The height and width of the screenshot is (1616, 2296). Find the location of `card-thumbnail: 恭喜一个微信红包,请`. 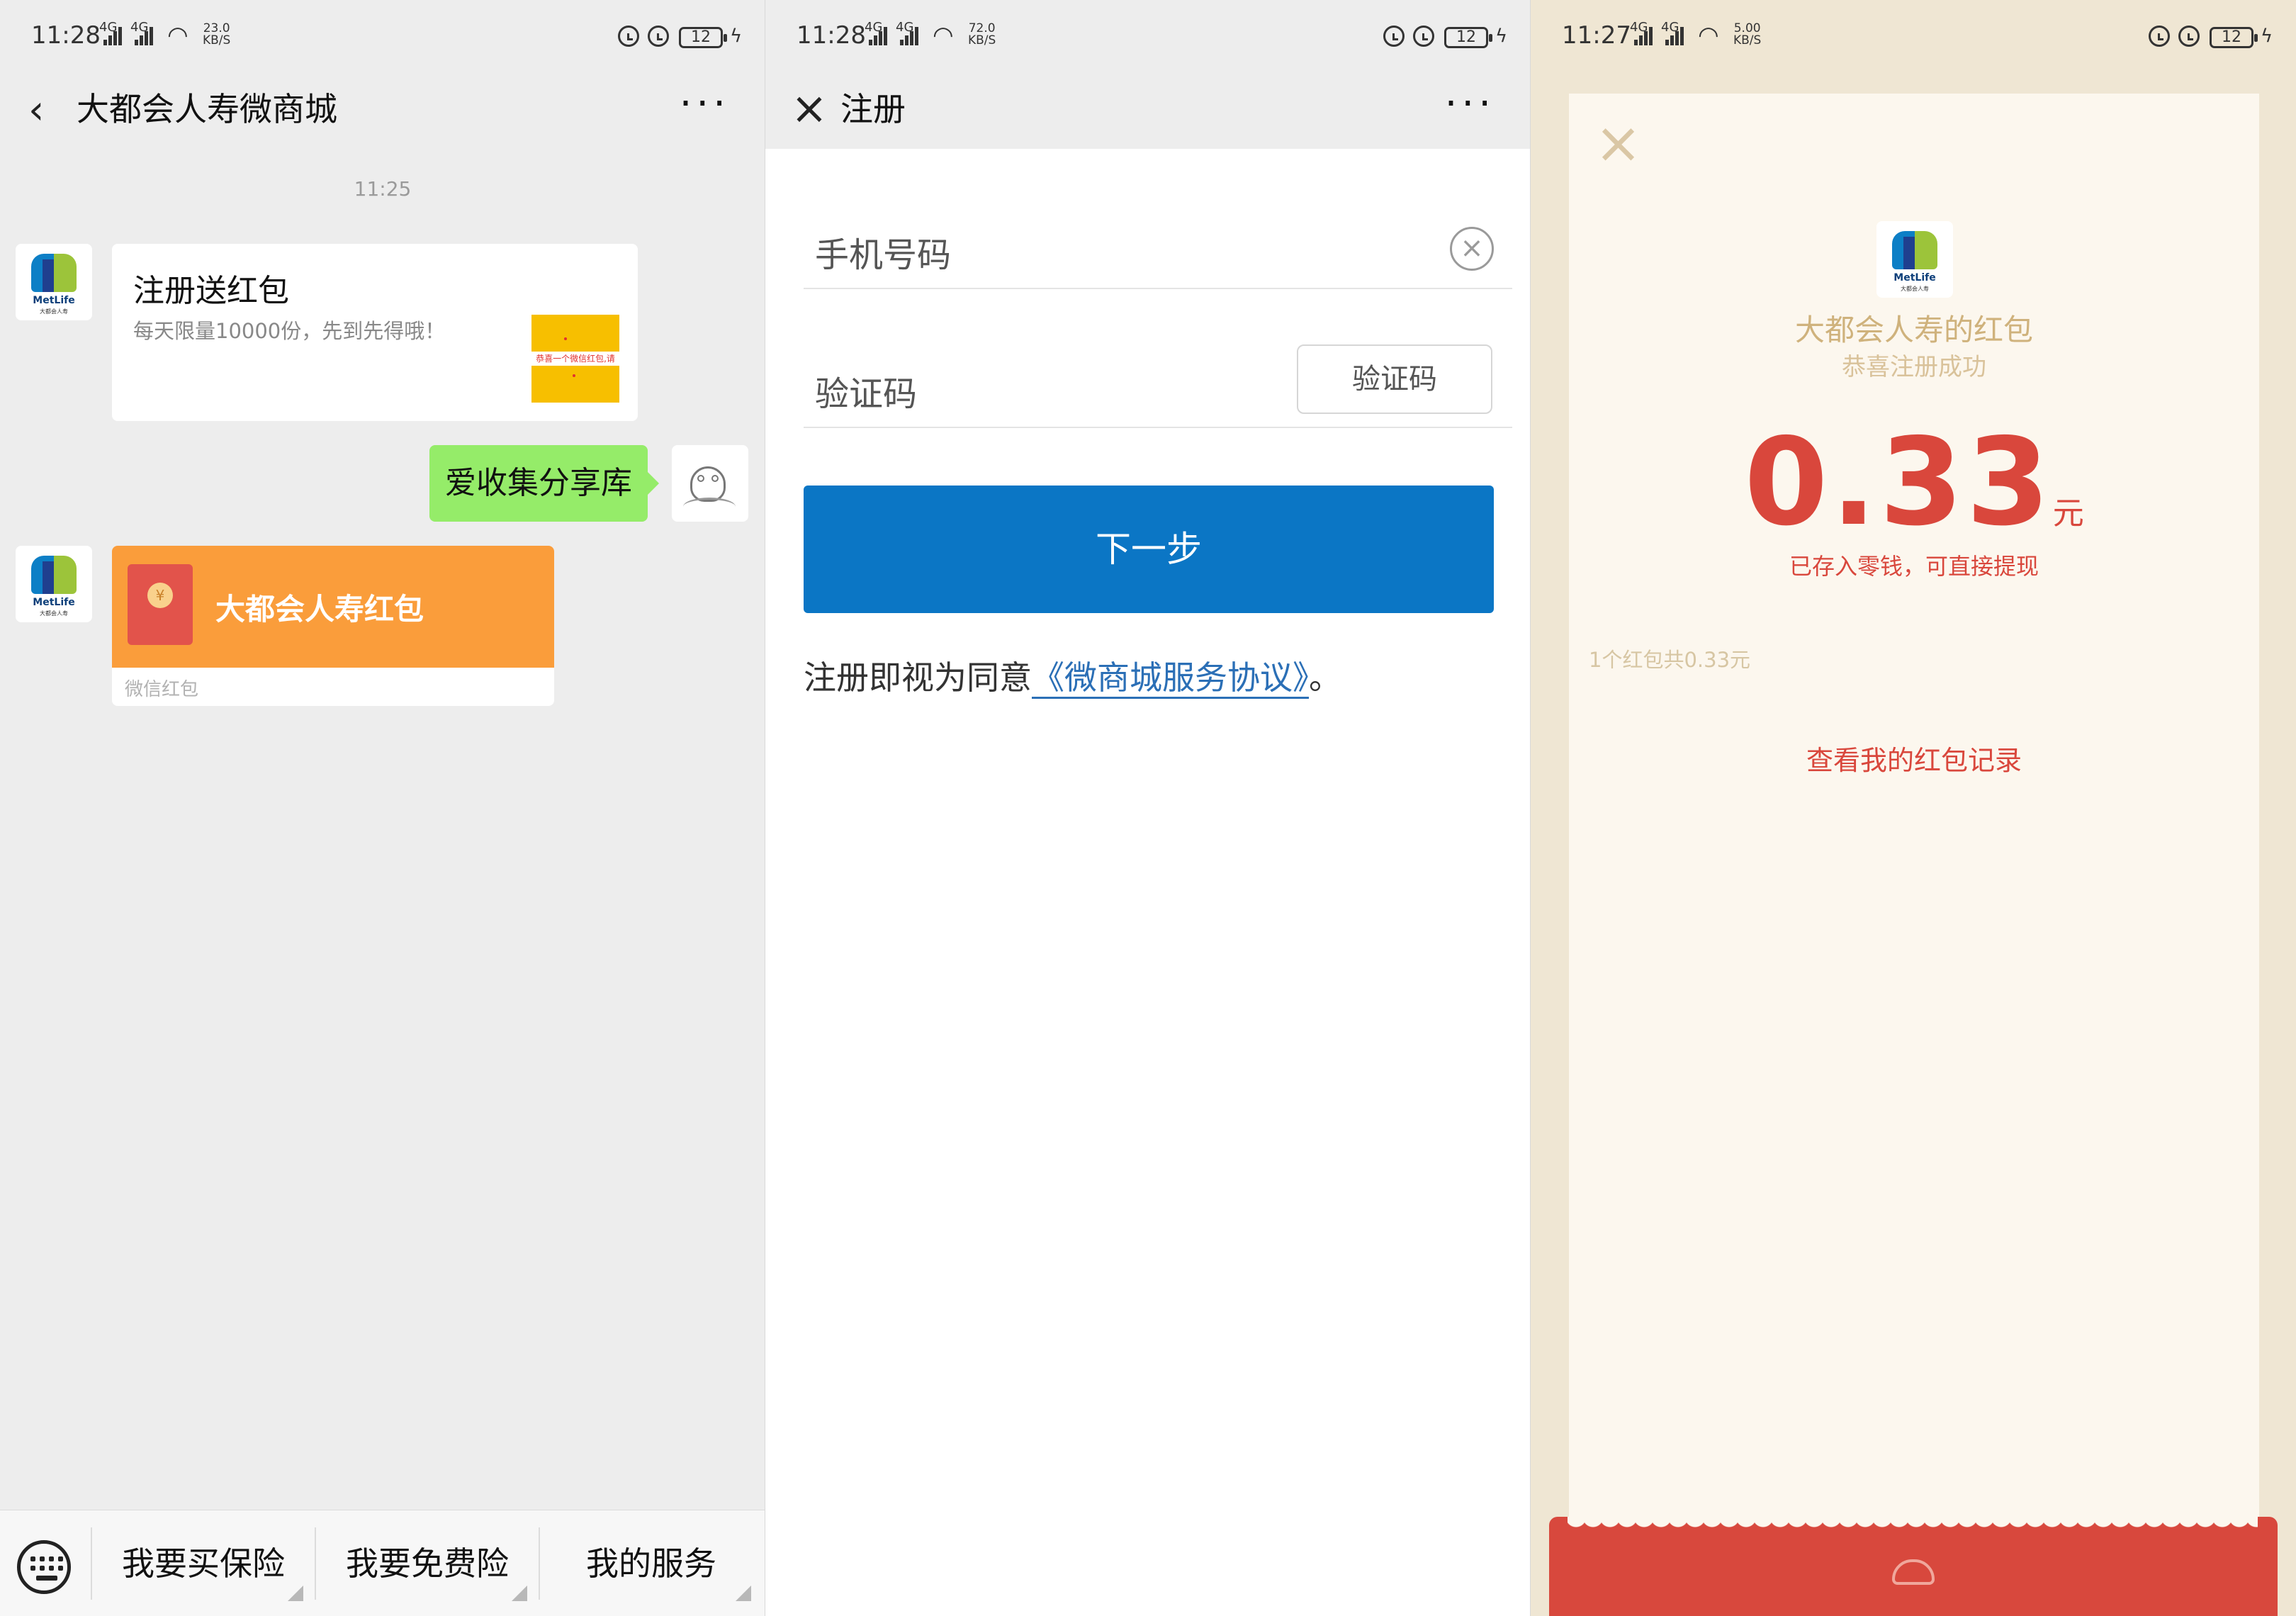

card-thumbnail: 恭喜一个微信红包,请 is located at coordinates (575, 359).